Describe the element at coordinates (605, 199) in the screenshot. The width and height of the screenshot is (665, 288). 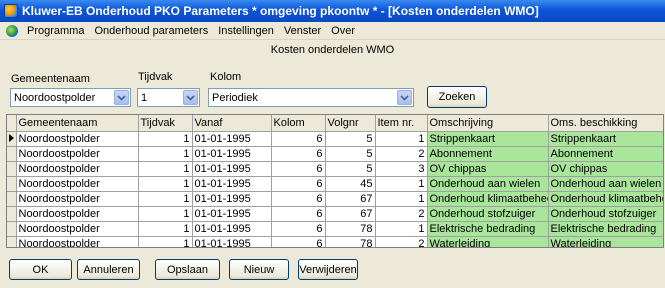
I see `cell-oms-beschikking: Onderhoud klimaatbeheerser` at that location.